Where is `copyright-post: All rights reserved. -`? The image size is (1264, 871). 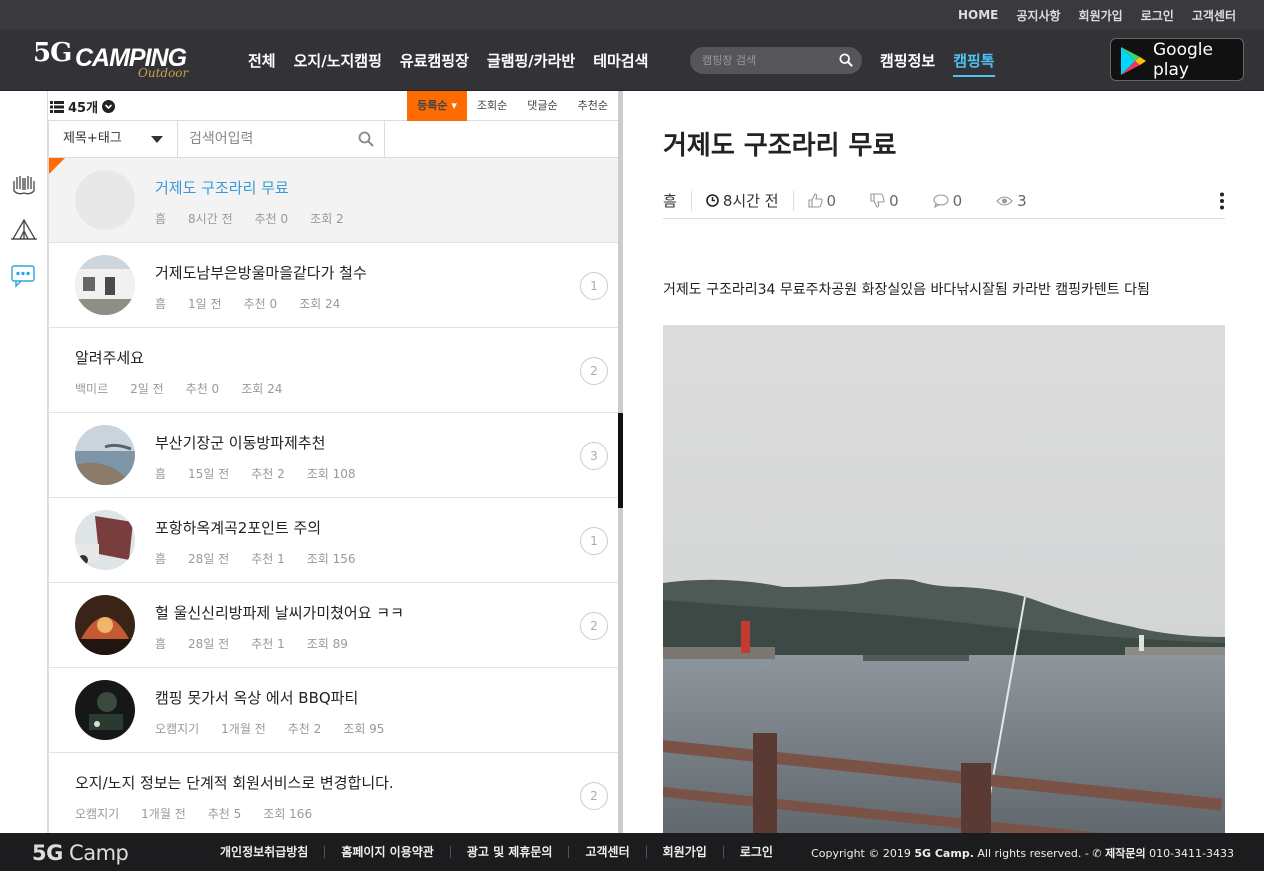 copyright-post: All rights reserved. - is located at coordinates (1033, 853).